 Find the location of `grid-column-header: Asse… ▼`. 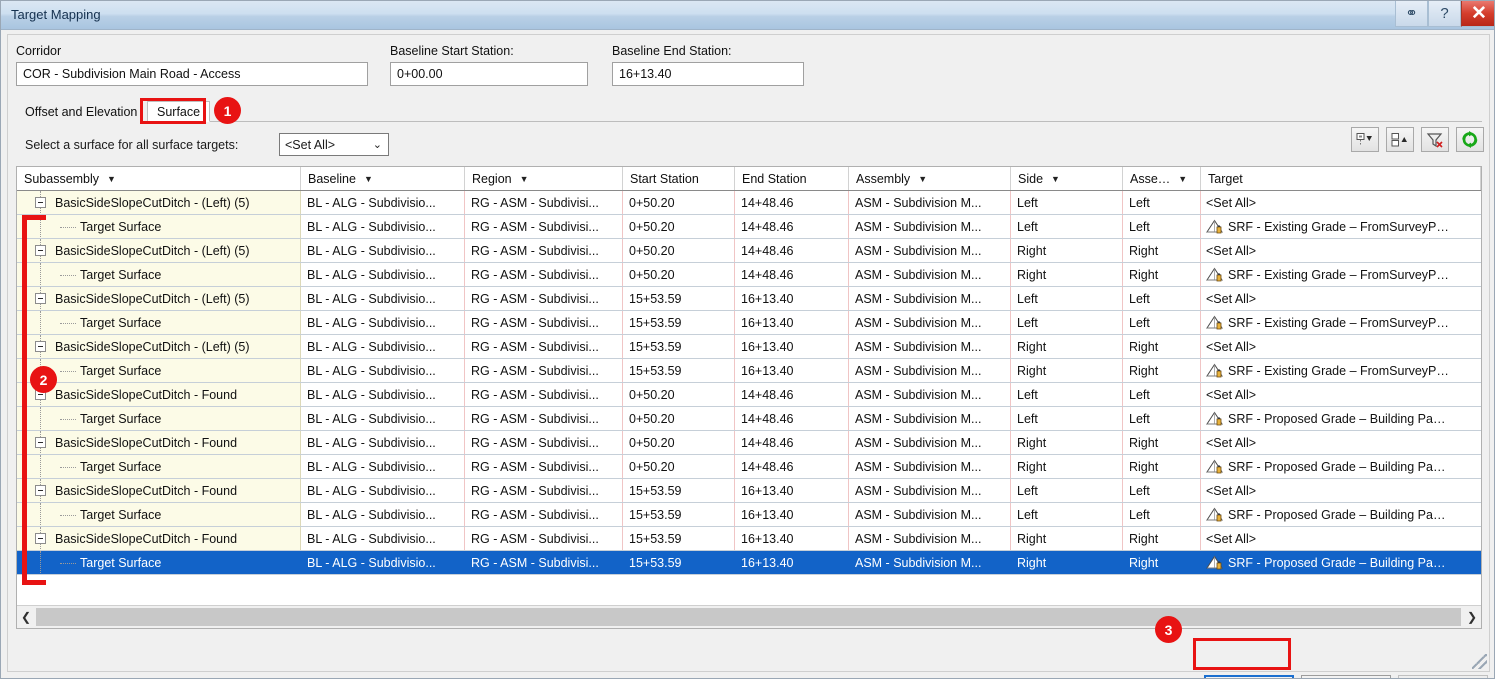

grid-column-header: Asse… ▼ is located at coordinates (1162, 178).